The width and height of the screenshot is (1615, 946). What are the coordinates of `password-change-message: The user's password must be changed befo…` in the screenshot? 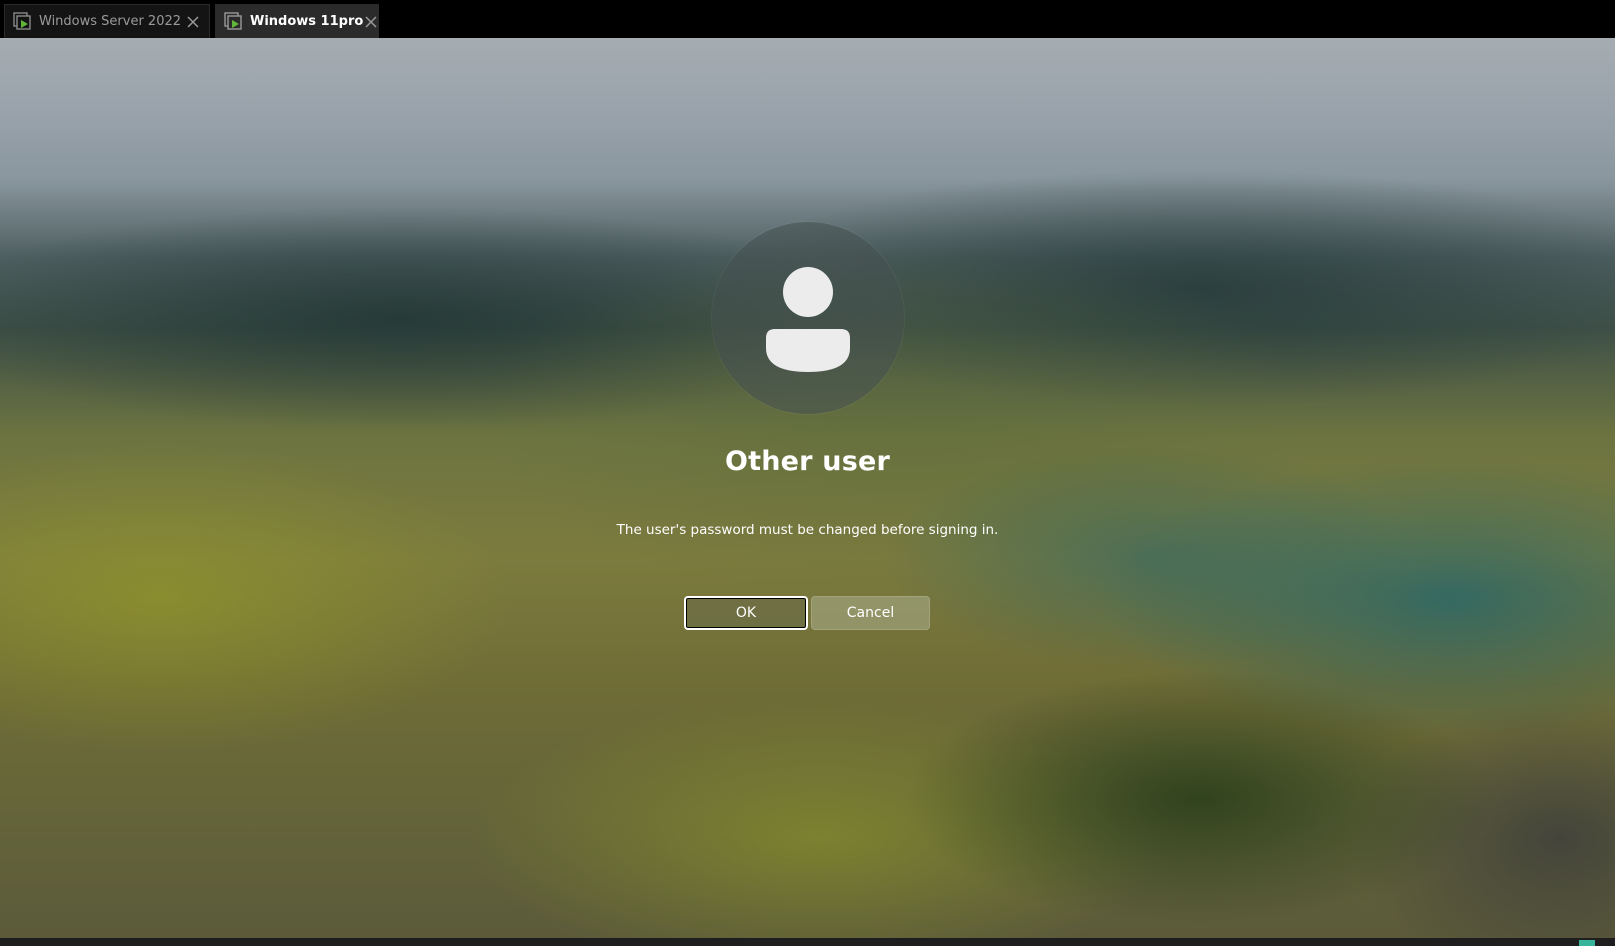 It's located at (807, 530).